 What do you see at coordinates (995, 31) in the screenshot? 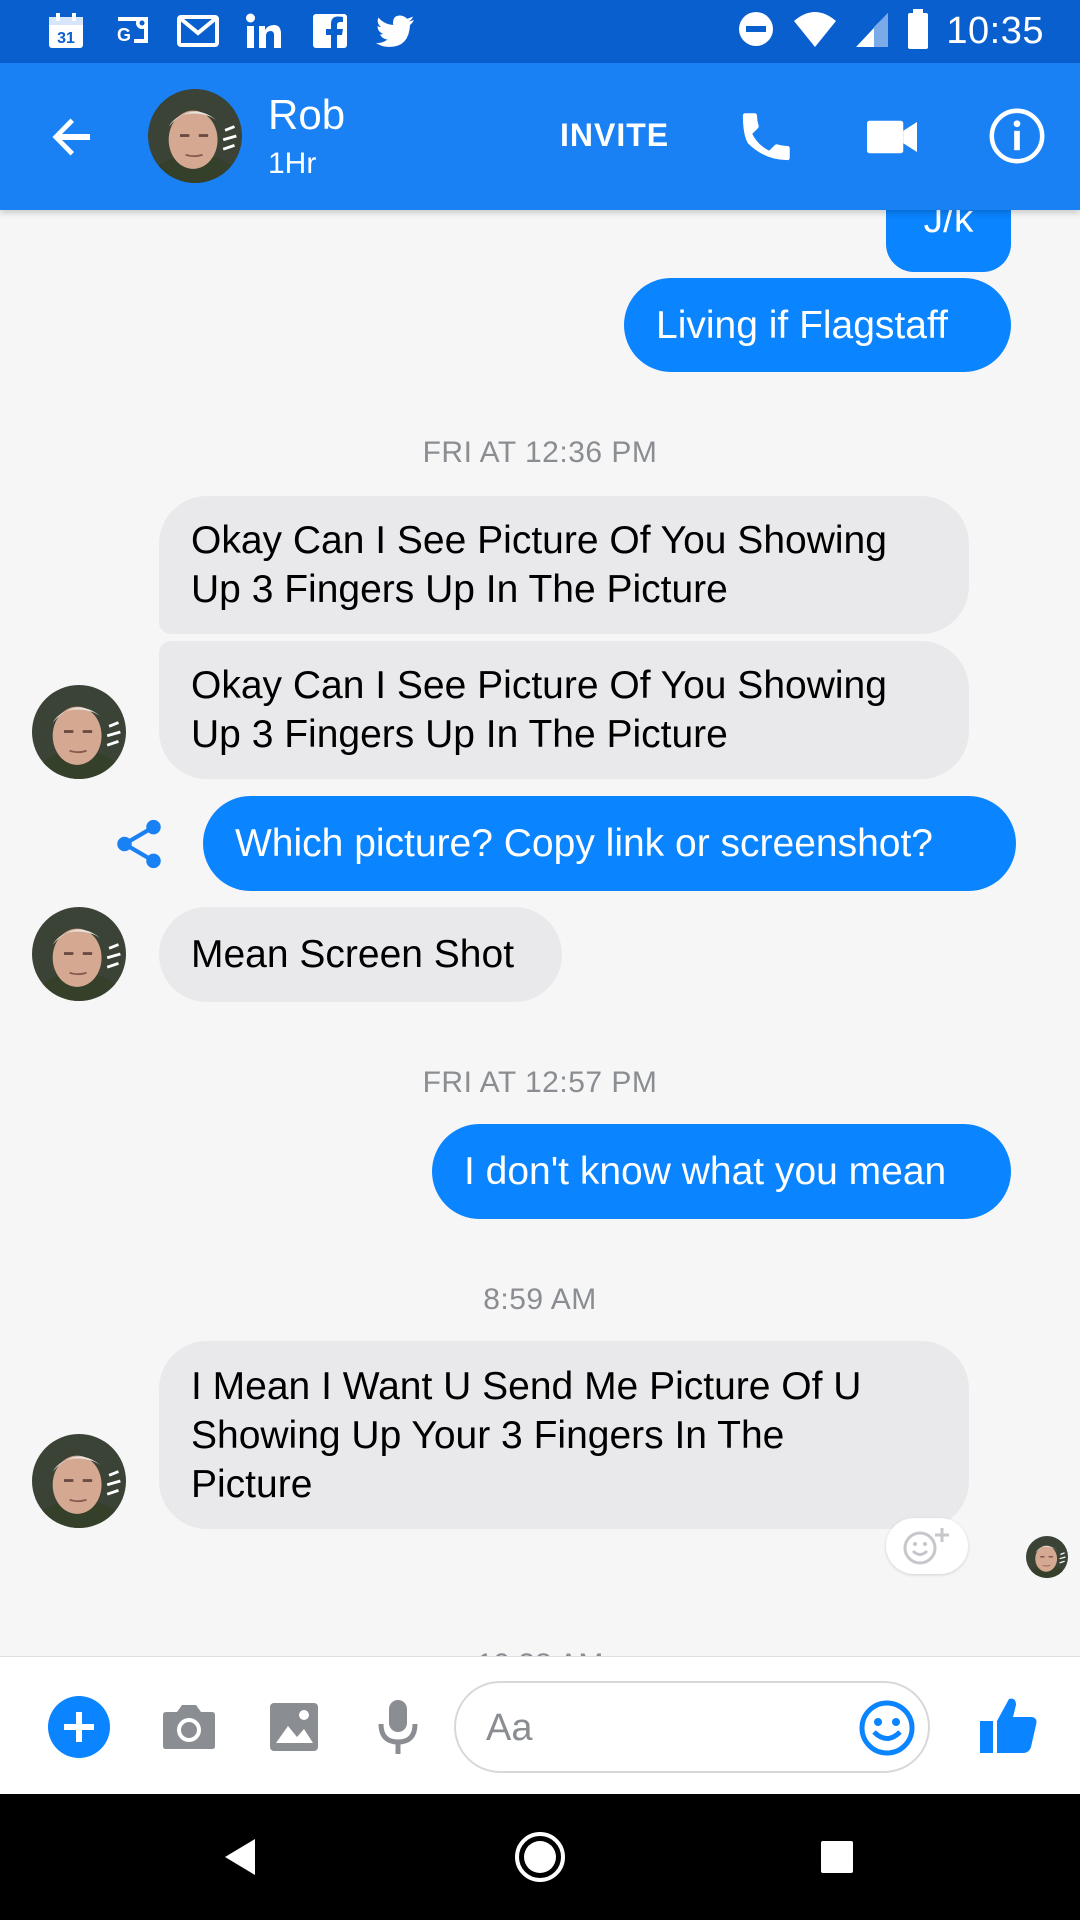
I see `status-time: 10:35` at bounding box center [995, 31].